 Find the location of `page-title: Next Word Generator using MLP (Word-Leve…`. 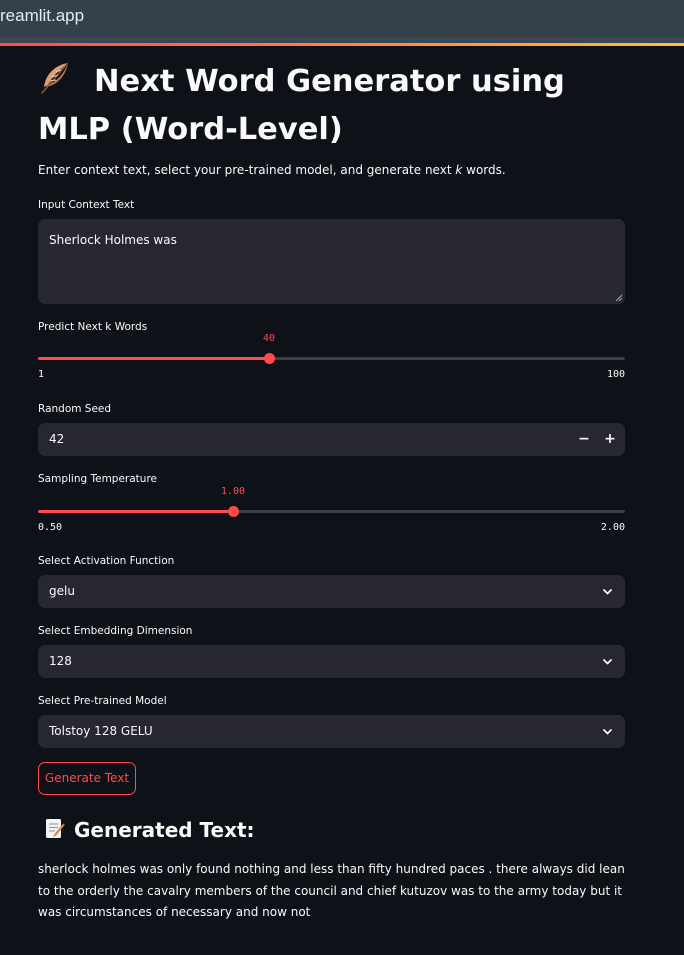

page-title: Next Word Generator using MLP (Word-Leve… is located at coordinates (338, 106).